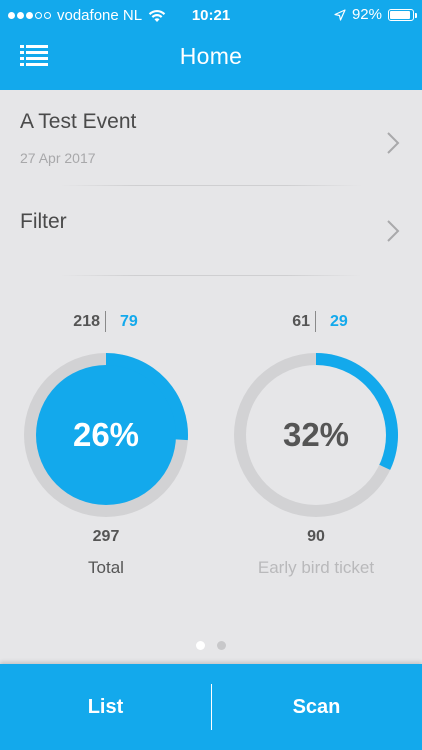  I want to click on stat-counts: 61 29, so click(316, 322).